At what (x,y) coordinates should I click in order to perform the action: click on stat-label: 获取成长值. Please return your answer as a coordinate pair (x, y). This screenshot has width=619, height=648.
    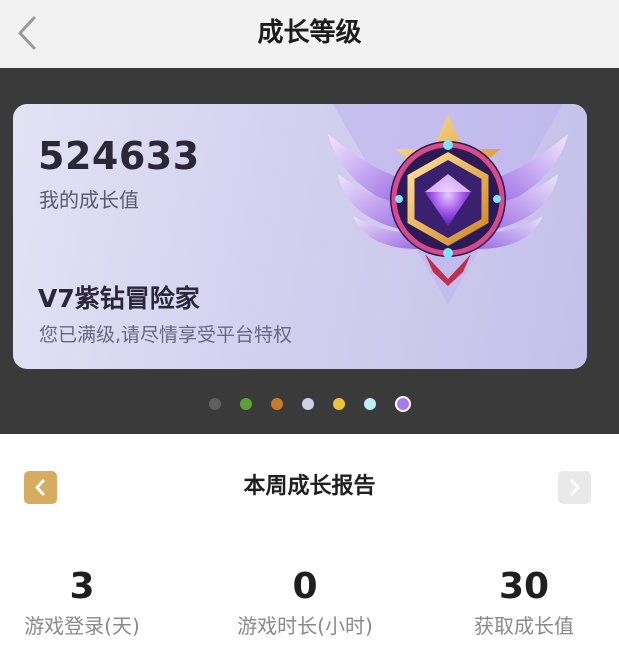
    Looking at the image, I should click on (524, 626).